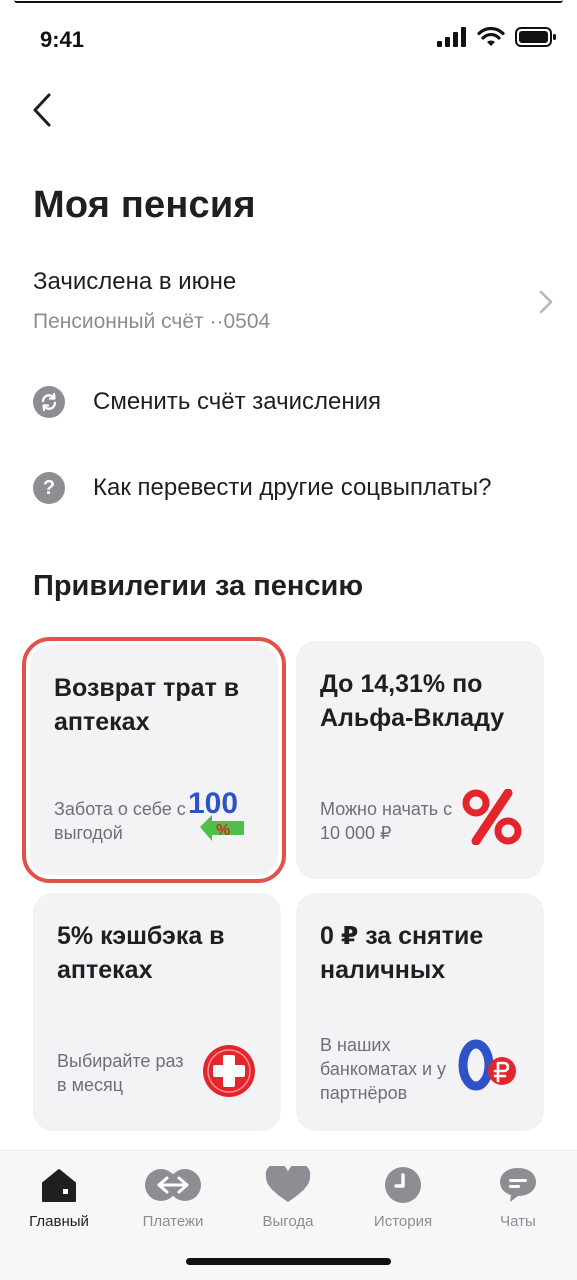  Describe the element at coordinates (229, 1071) in the screenshot. I see `pharmacy-cross-icon` at that location.